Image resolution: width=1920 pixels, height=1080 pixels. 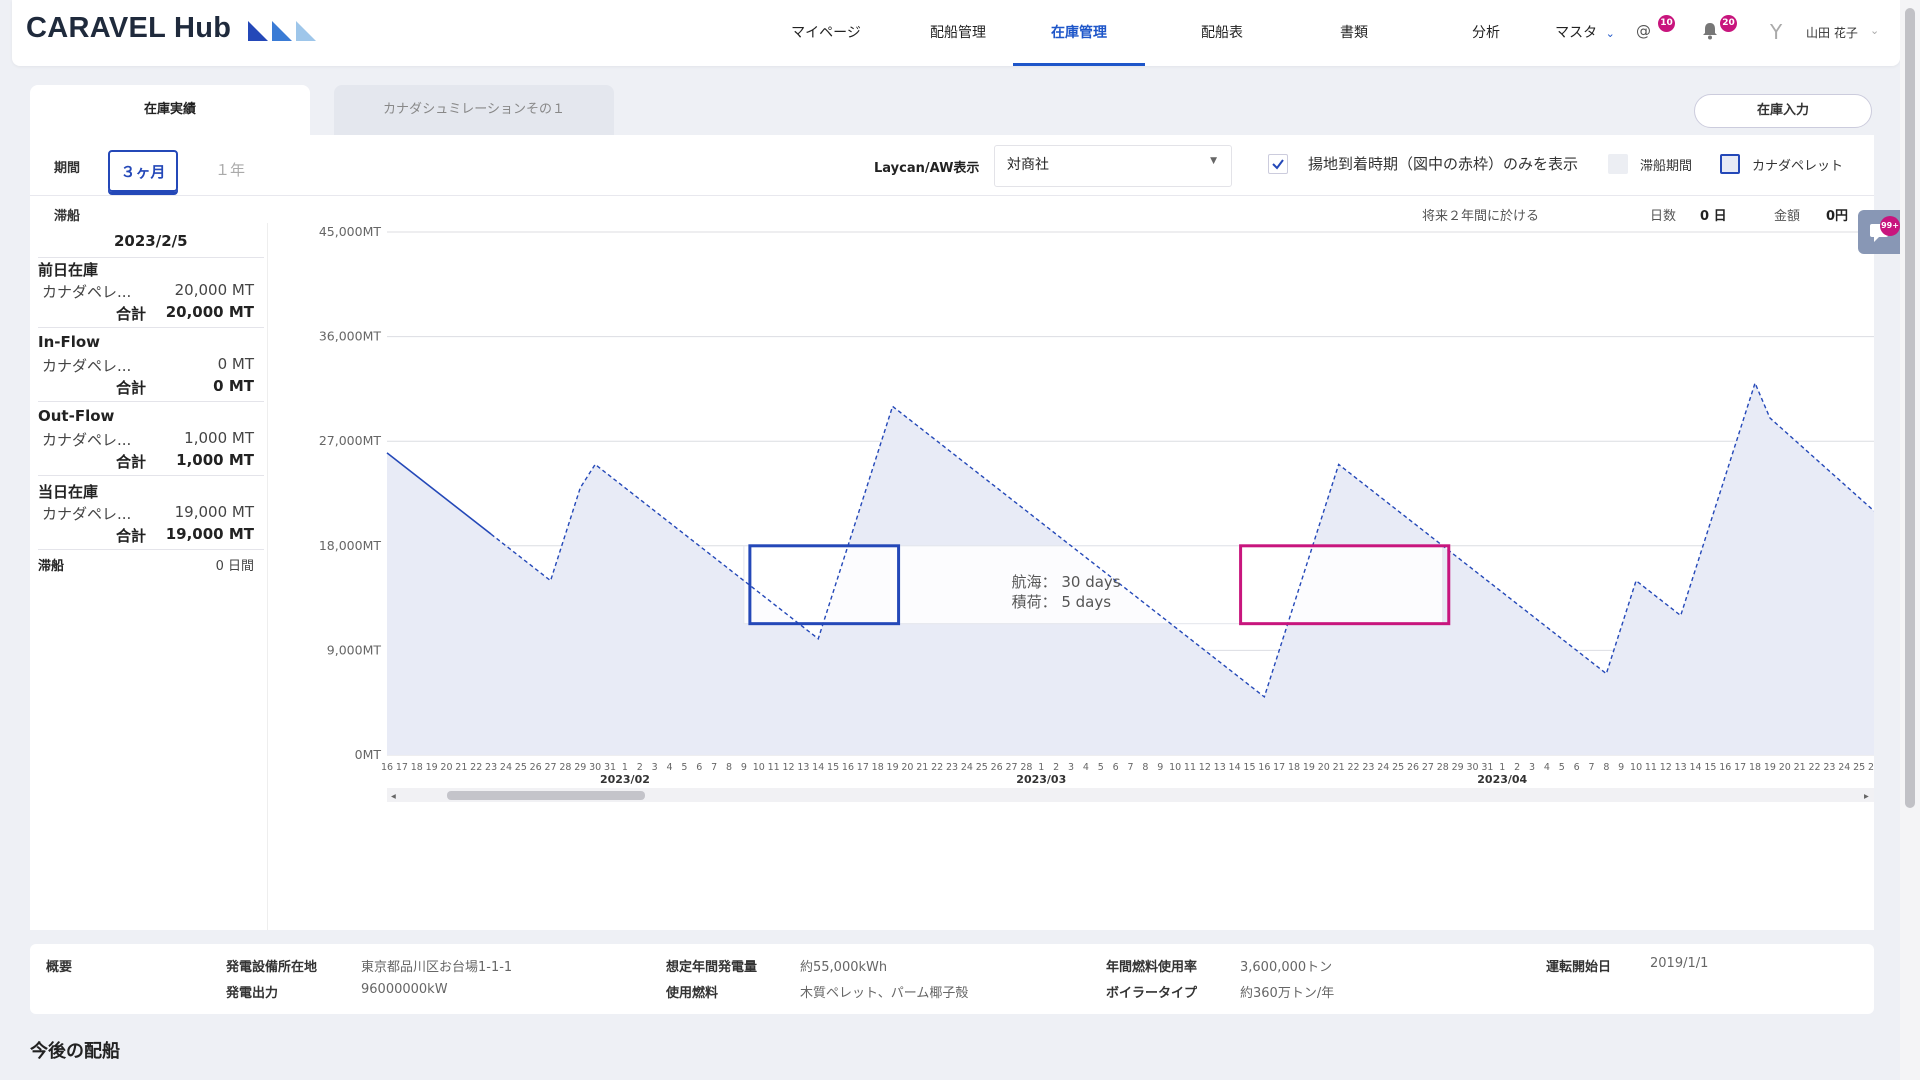 What do you see at coordinates (1278, 164) in the screenshot?
I see `arrival-only-checkbox` at bounding box center [1278, 164].